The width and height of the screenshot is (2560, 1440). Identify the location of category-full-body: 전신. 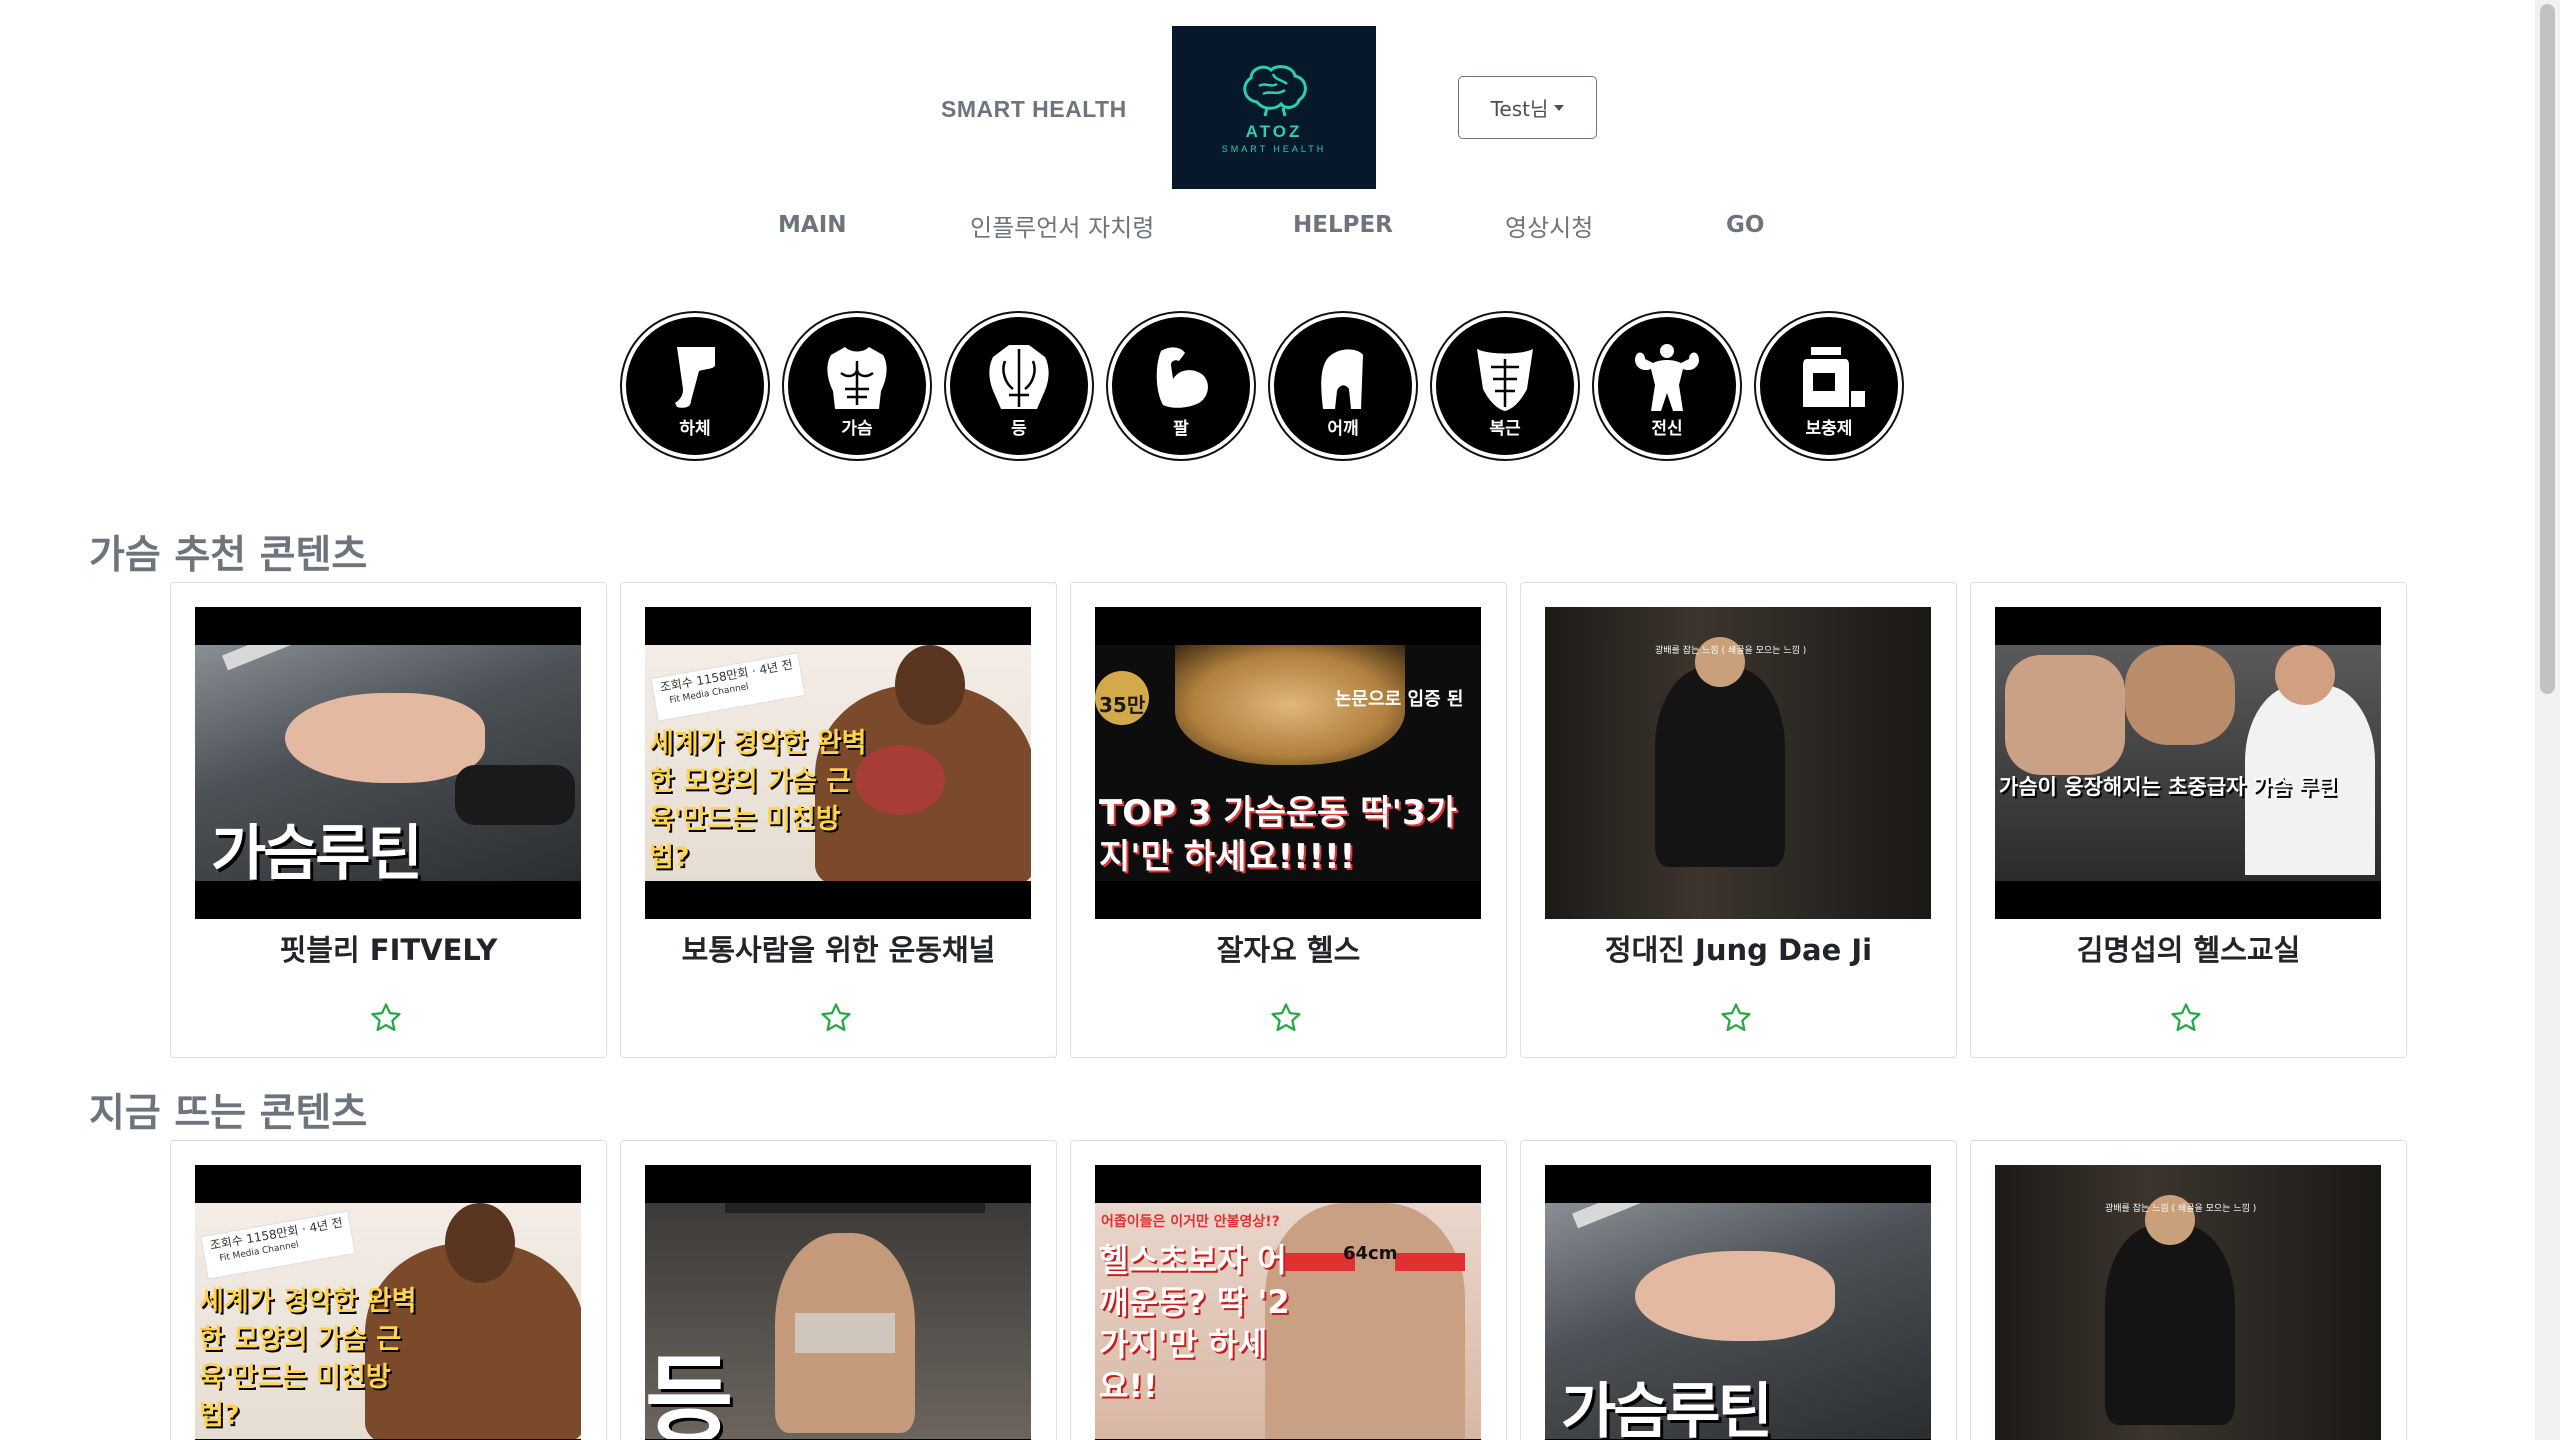
(1667, 386).